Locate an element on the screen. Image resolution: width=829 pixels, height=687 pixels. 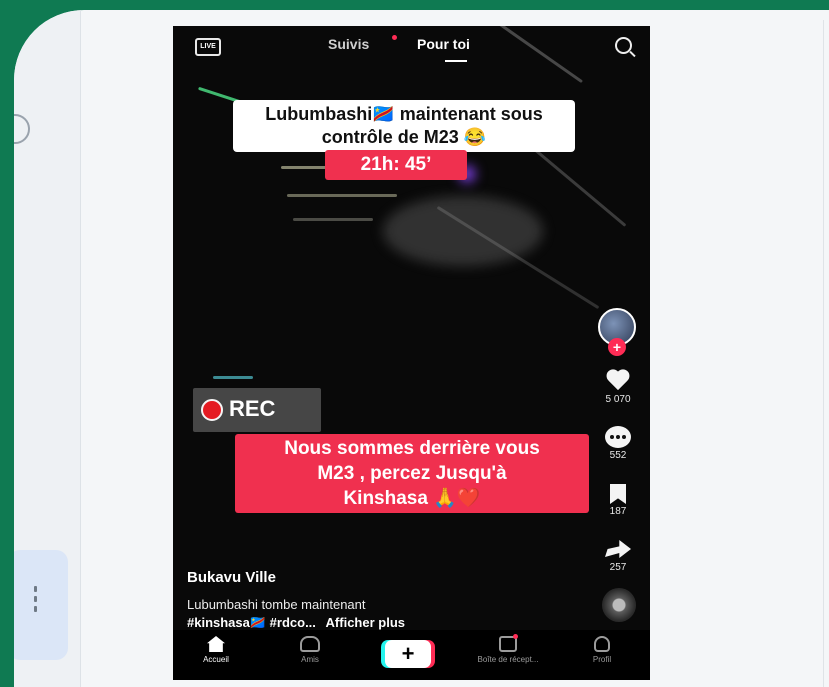
left-panel is located at coordinates (47, 348).